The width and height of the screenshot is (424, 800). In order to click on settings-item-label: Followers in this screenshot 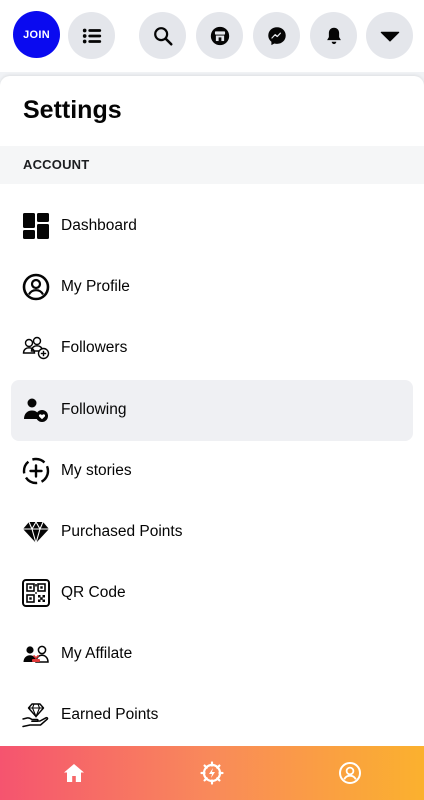, I will do `click(94, 347)`.